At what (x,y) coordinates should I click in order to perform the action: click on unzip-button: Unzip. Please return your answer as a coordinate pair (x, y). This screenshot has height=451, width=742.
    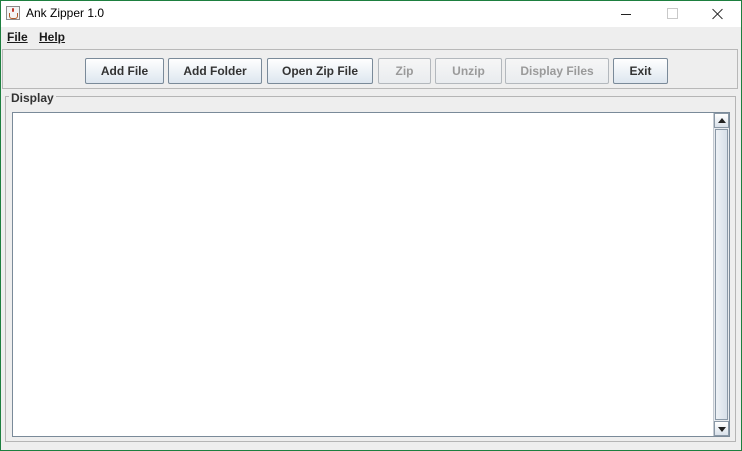
    Looking at the image, I should click on (468, 71).